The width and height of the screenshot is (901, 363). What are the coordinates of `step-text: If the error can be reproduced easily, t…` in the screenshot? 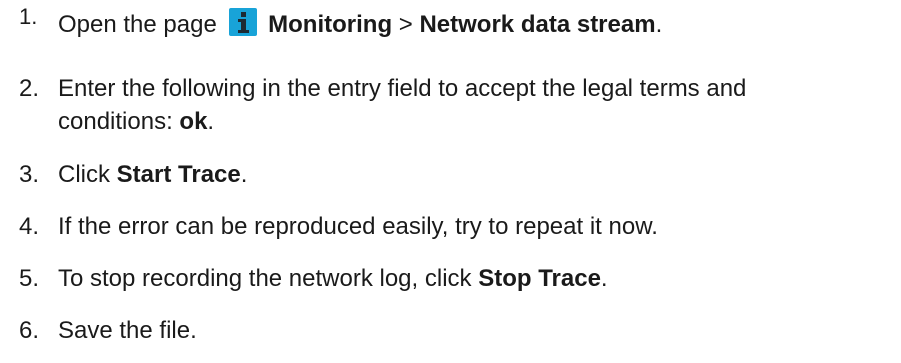 It's located at (358, 226).